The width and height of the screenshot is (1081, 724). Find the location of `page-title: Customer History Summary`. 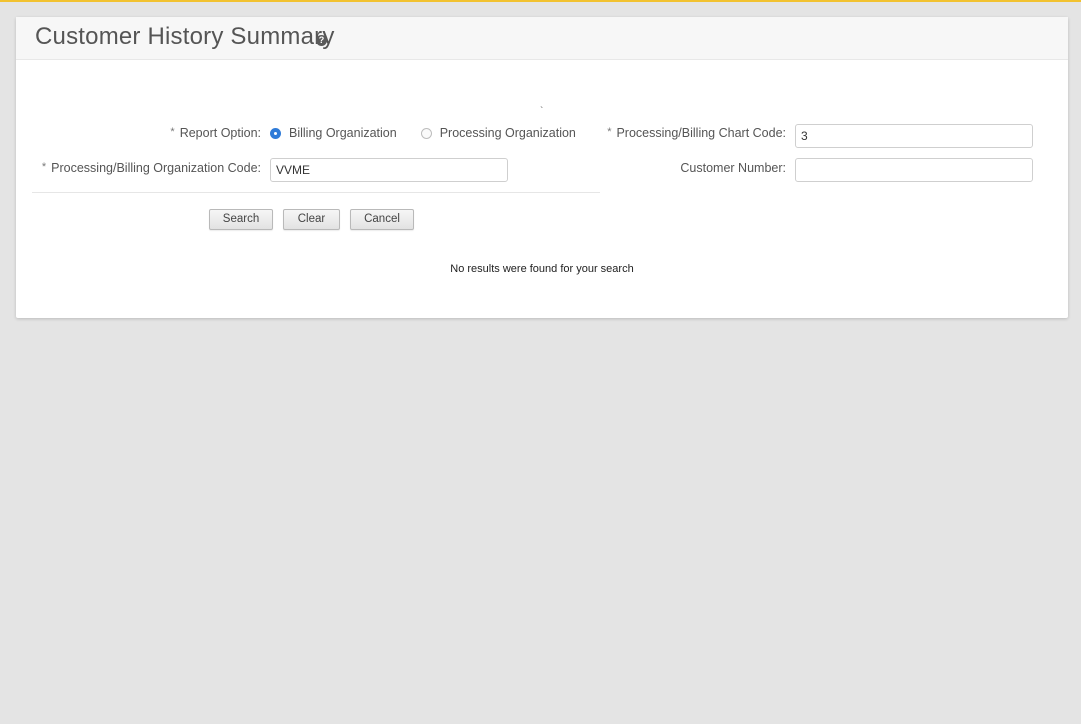

page-title: Customer History Summary is located at coordinates (185, 36).